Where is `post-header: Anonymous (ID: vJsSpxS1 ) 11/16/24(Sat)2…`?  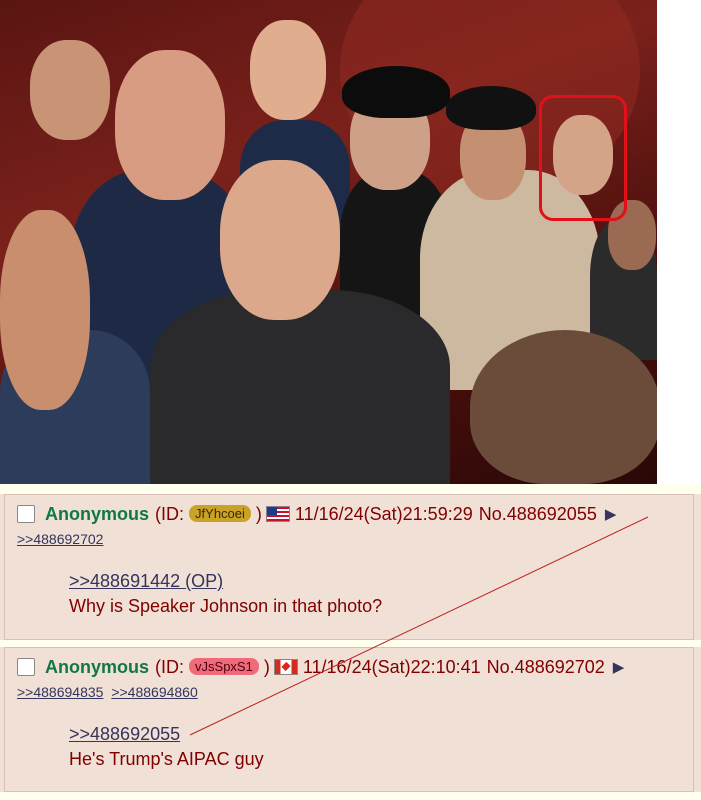
post-header: Anonymous (ID: vJsSpxS1 ) 11/16/24(Sat)2… is located at coordinates (320, 667).